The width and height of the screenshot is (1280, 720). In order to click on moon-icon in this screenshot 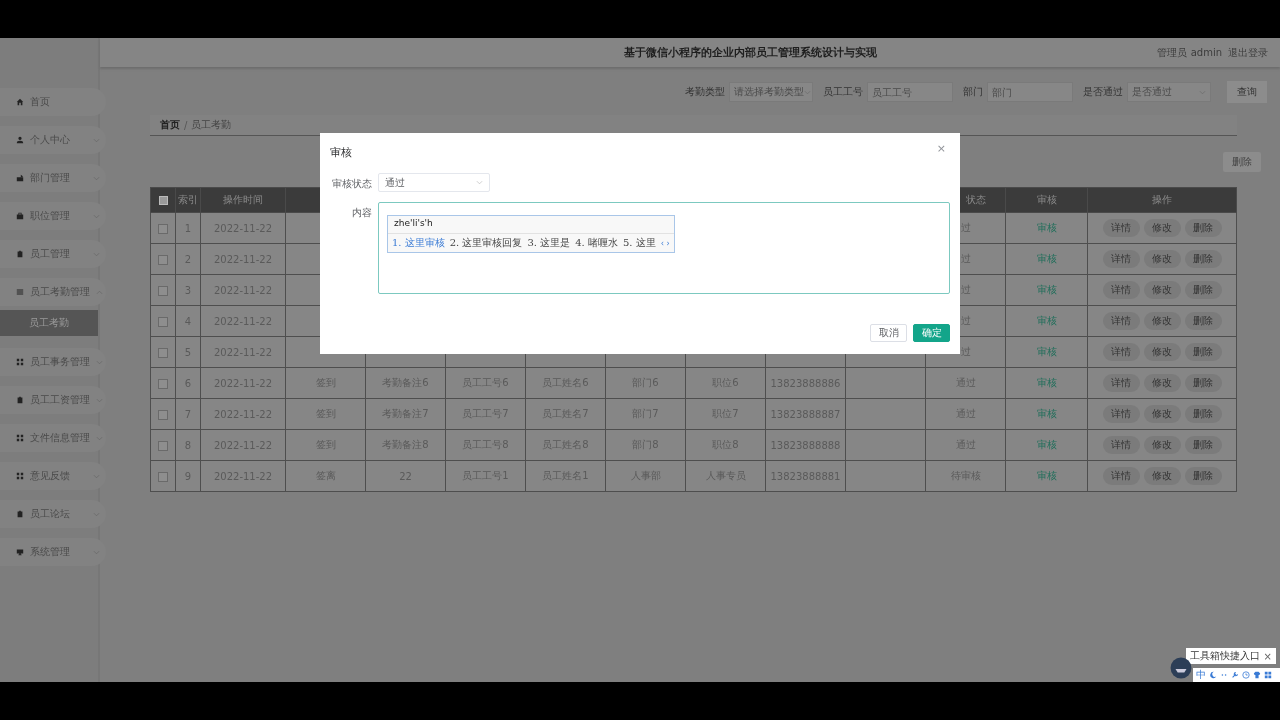, I will do `click(1213, 675)`.